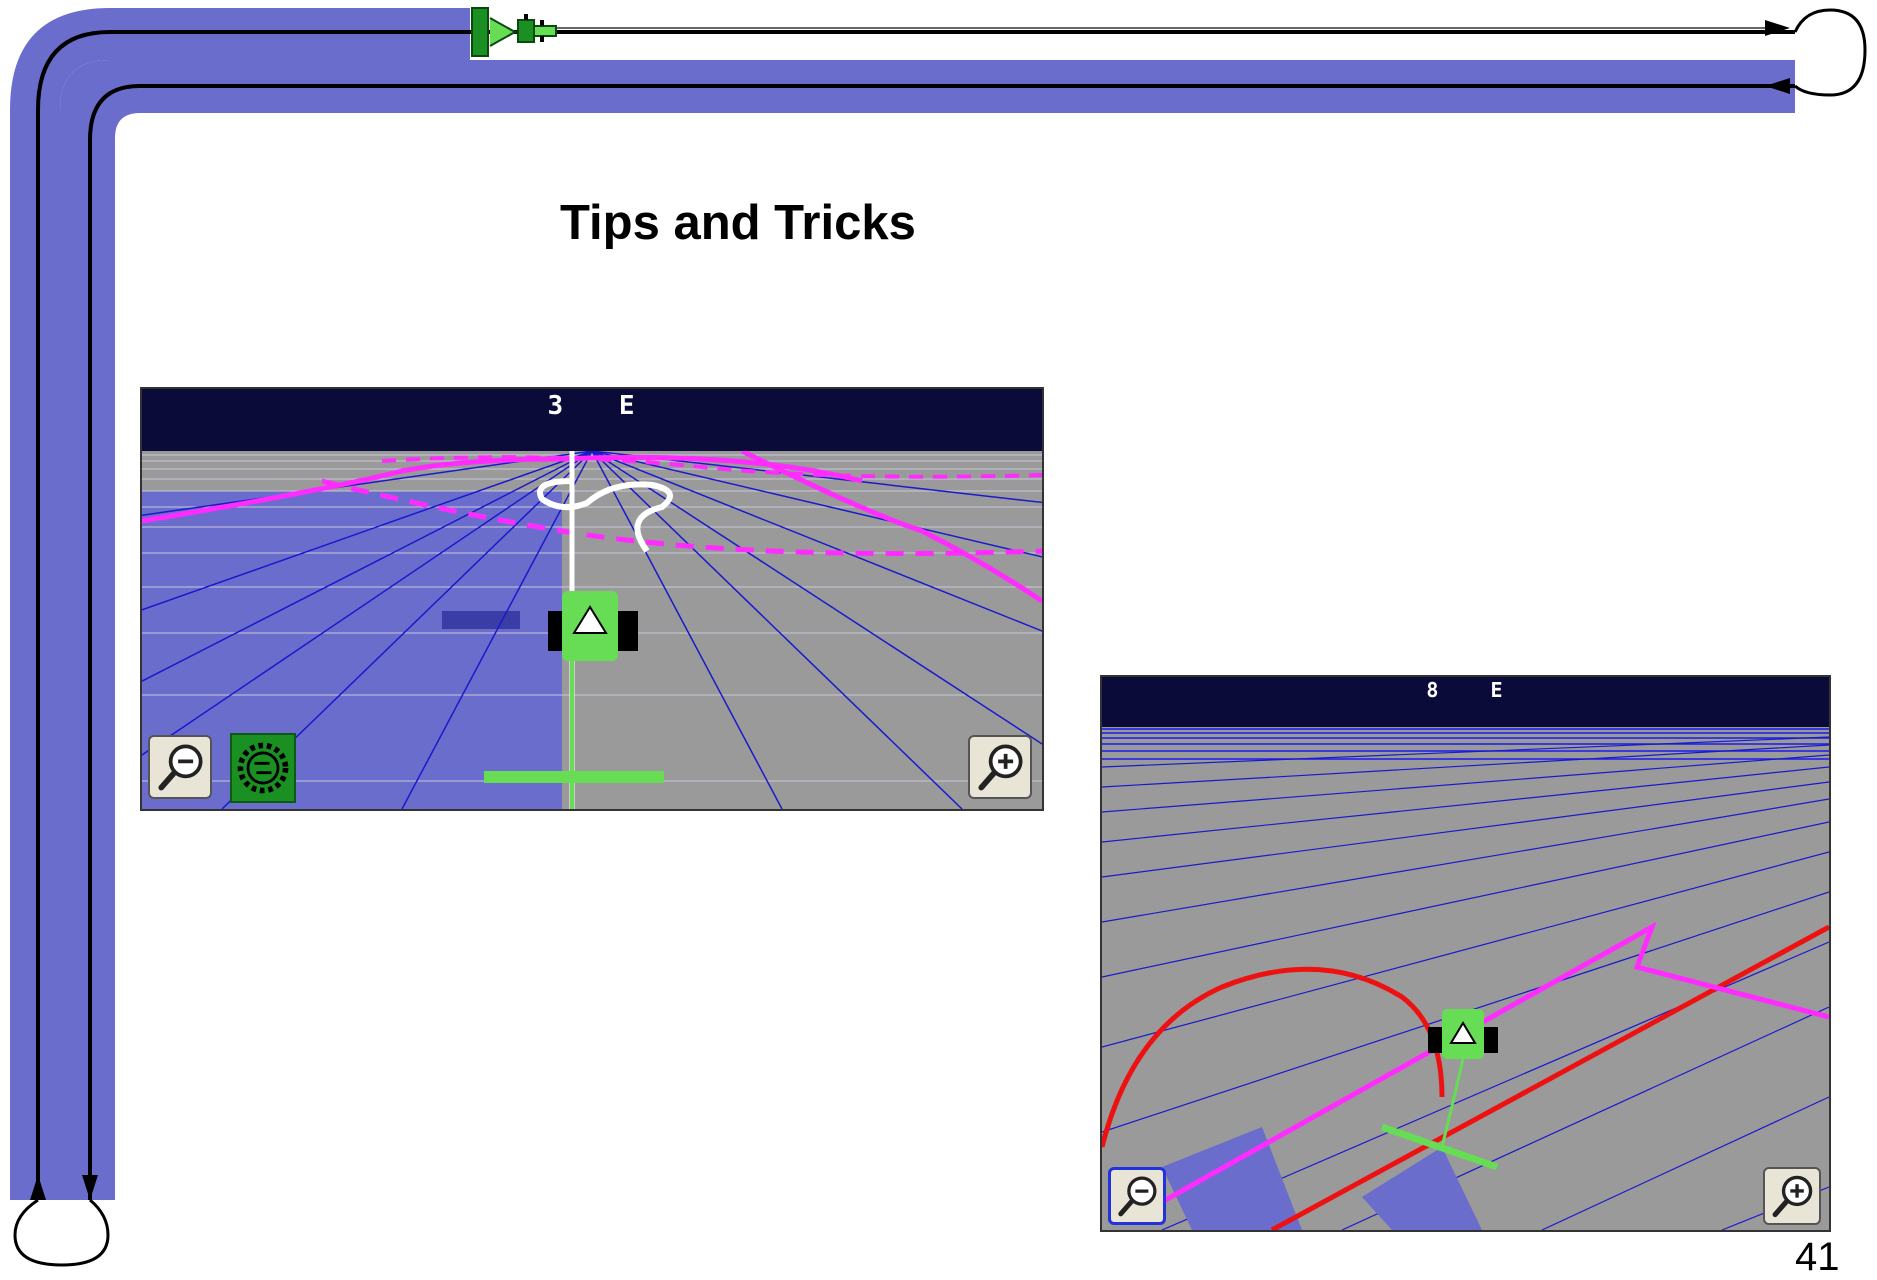 Image resolution: width=1877 pixels, height=1280 pixels. I want to click on status-bar: 8 E, so click(1465, 702).